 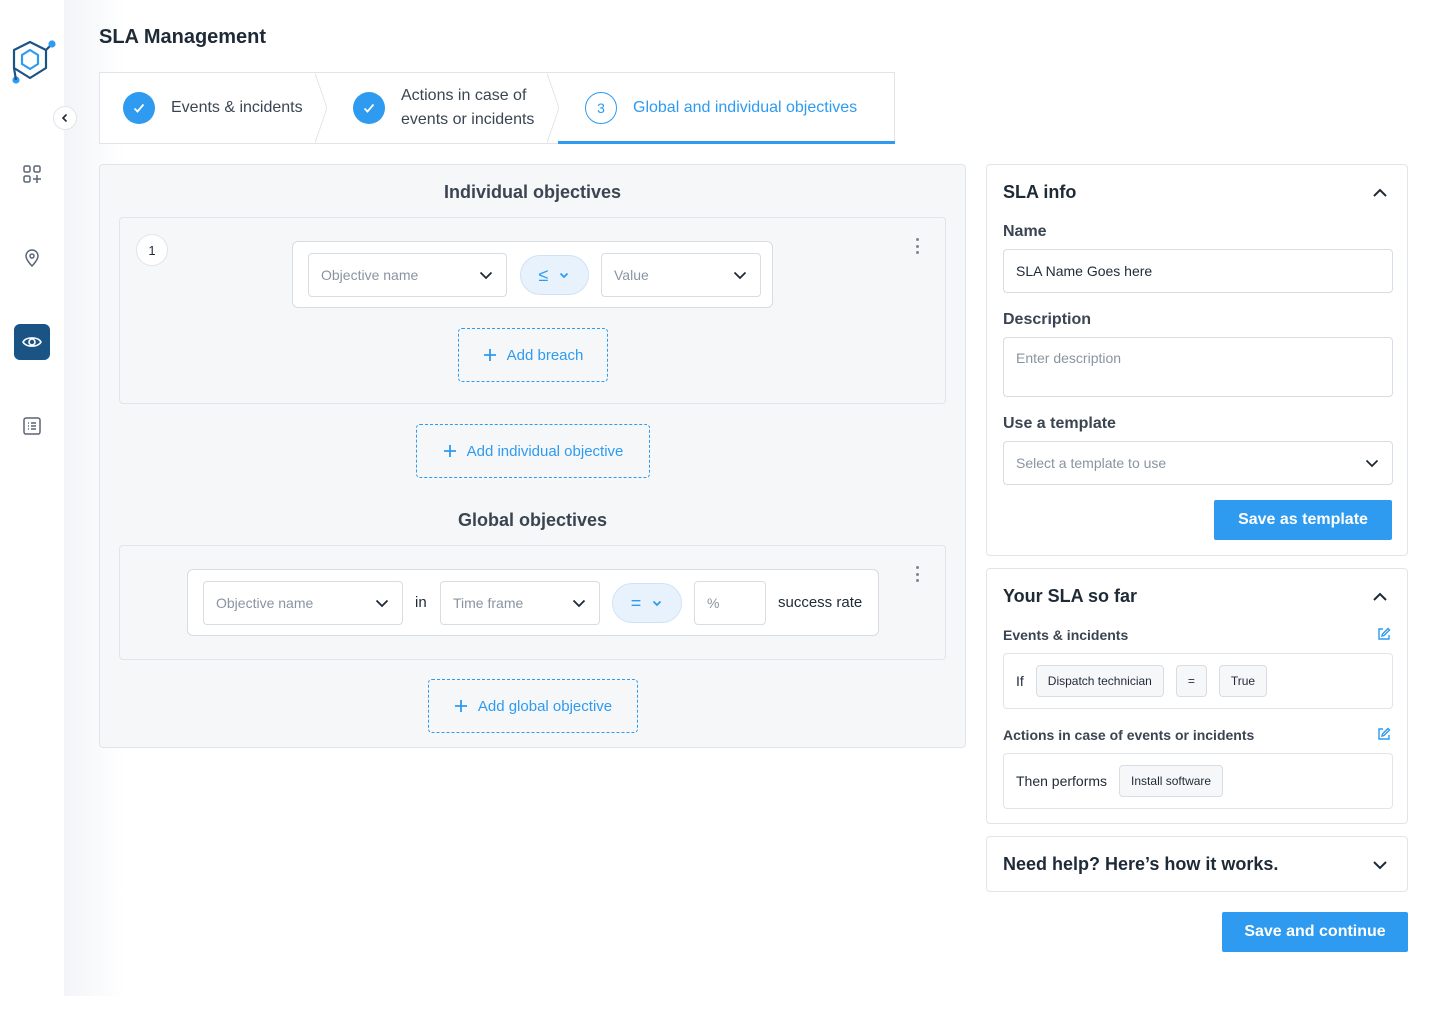 I want to click on individual-objective-card: 1 Objective name ≤ Value Add breach, so click(x=532, y=310).